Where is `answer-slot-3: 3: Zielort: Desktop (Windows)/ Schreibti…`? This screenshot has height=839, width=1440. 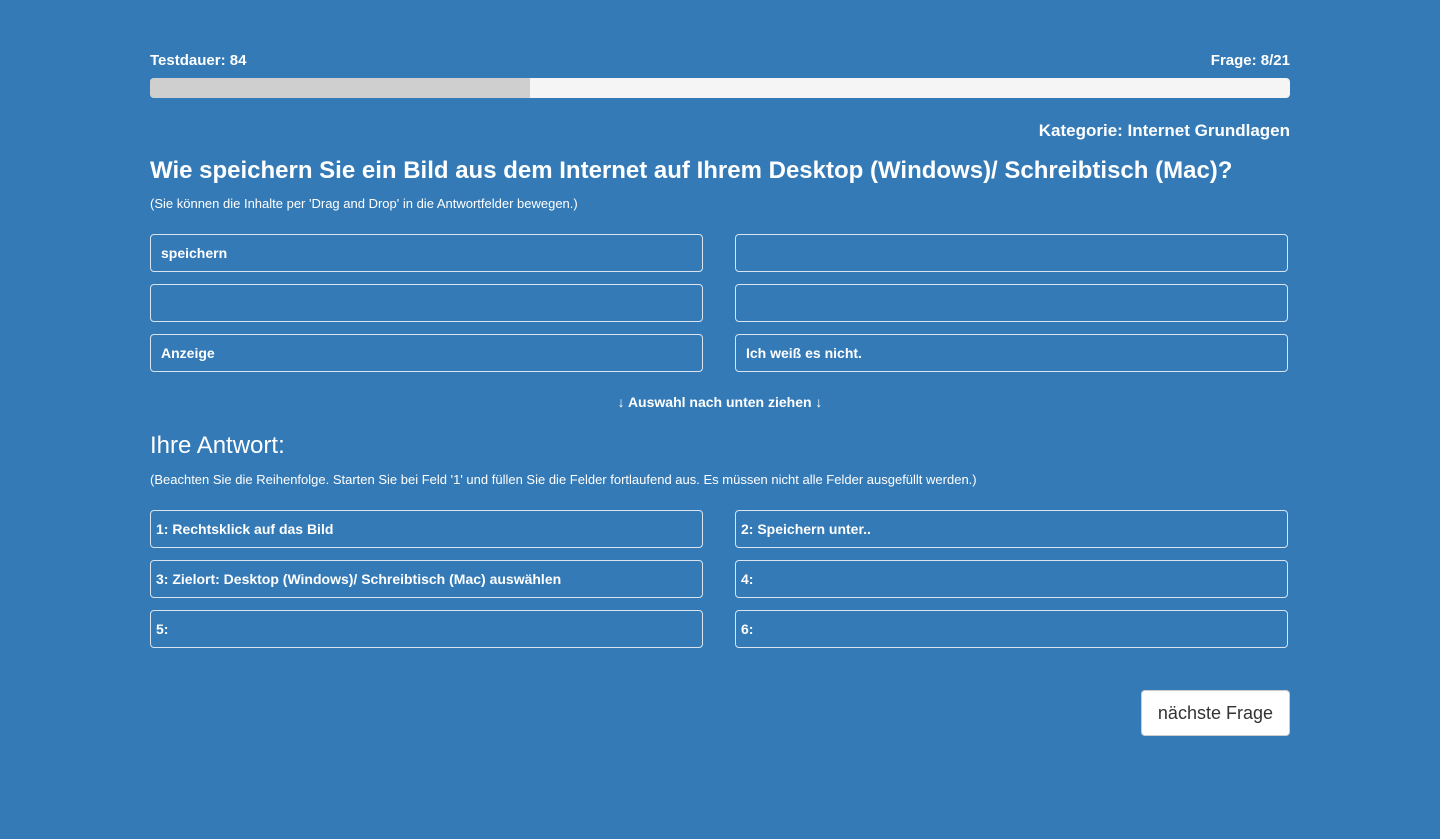 answer-slot-3: 3: Zielort: Desktop (Windows)/ Schreibti… is located at coordinates (426, 579).